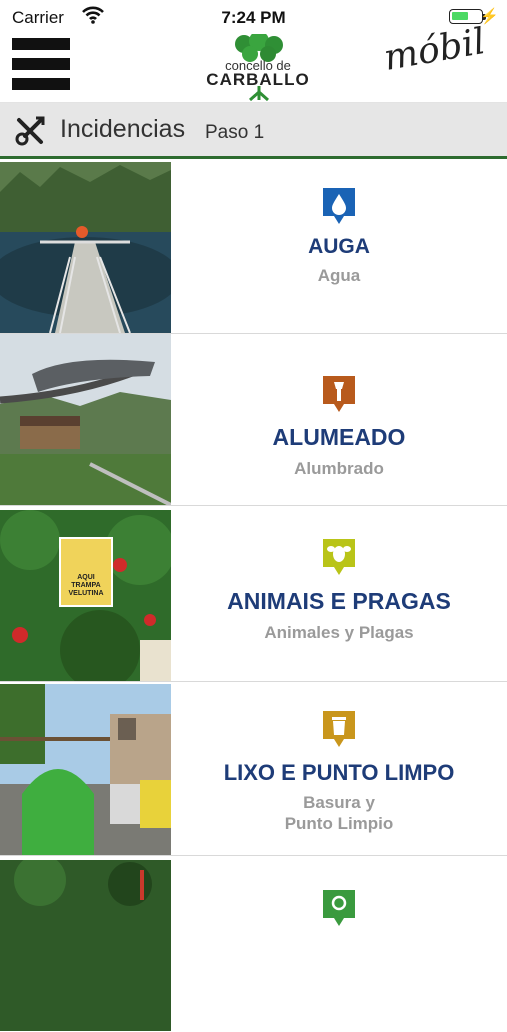 This screenshot has width=507, height=1032. I want to click on section-title-bar: Incidencias Paso 1, so click(253, 131).